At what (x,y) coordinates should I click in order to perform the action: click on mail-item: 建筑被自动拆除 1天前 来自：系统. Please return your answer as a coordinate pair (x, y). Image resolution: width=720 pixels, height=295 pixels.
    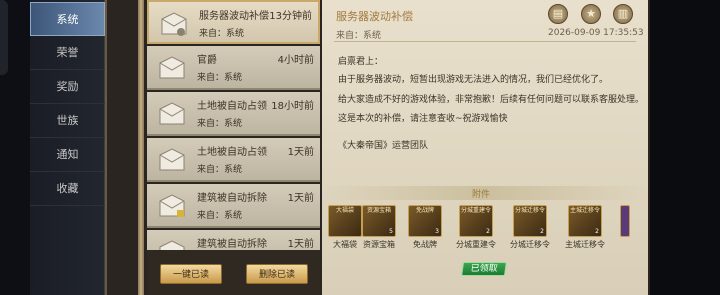
    Looking at the image, I should click on (233, 206).